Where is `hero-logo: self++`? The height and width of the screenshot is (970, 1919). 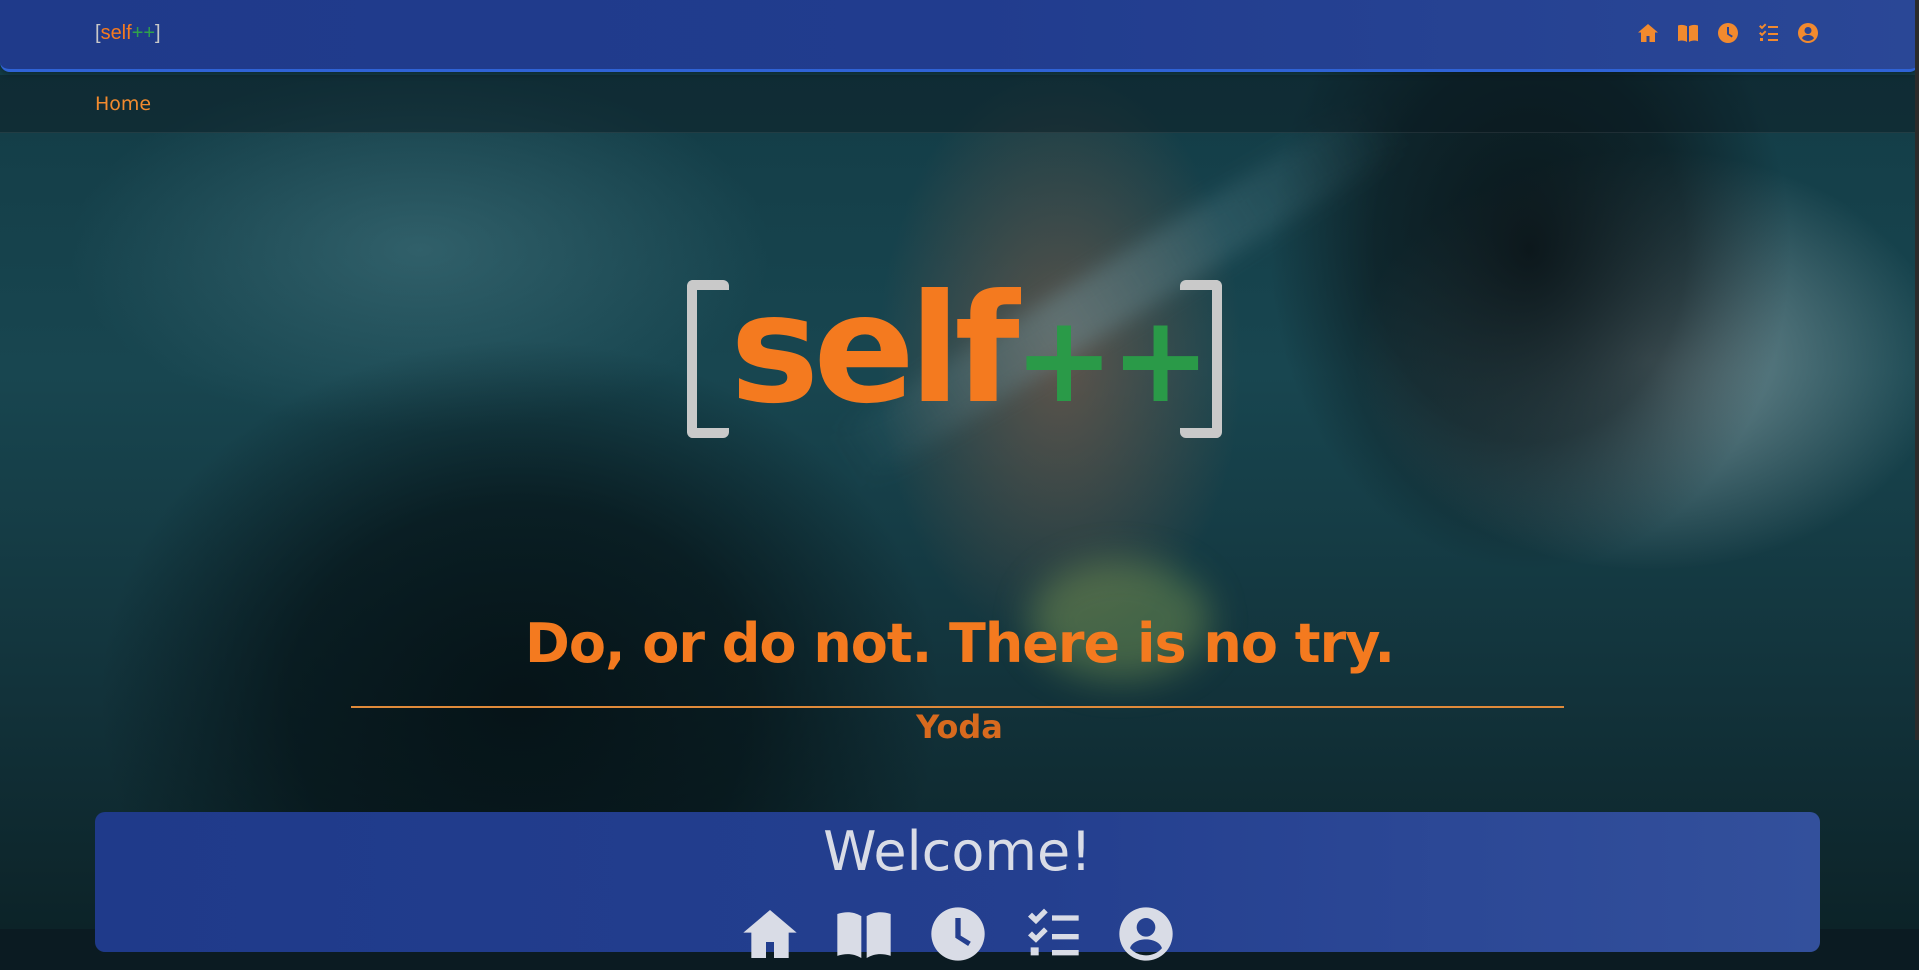
hero-logo: self++ is located at coordinates (960, 350).